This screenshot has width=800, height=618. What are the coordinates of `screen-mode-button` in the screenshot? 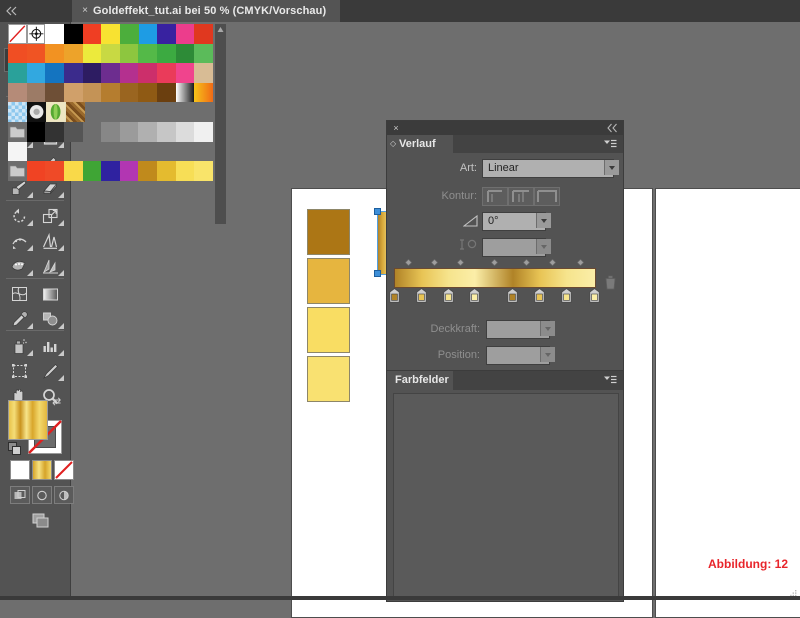 It's located at (41, 521).